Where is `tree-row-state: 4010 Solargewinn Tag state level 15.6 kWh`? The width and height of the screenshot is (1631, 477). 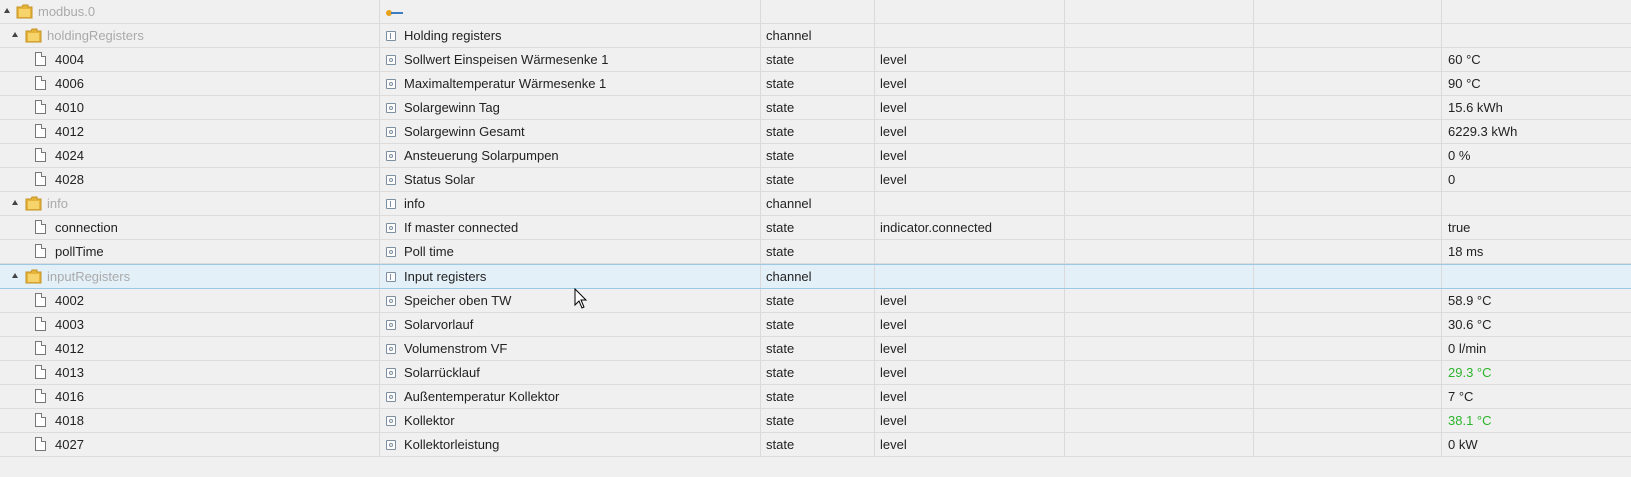
tree-row-state: 4010 Solargewinn Tag state level 15.6 kWh is located at coordinates (815, 108).